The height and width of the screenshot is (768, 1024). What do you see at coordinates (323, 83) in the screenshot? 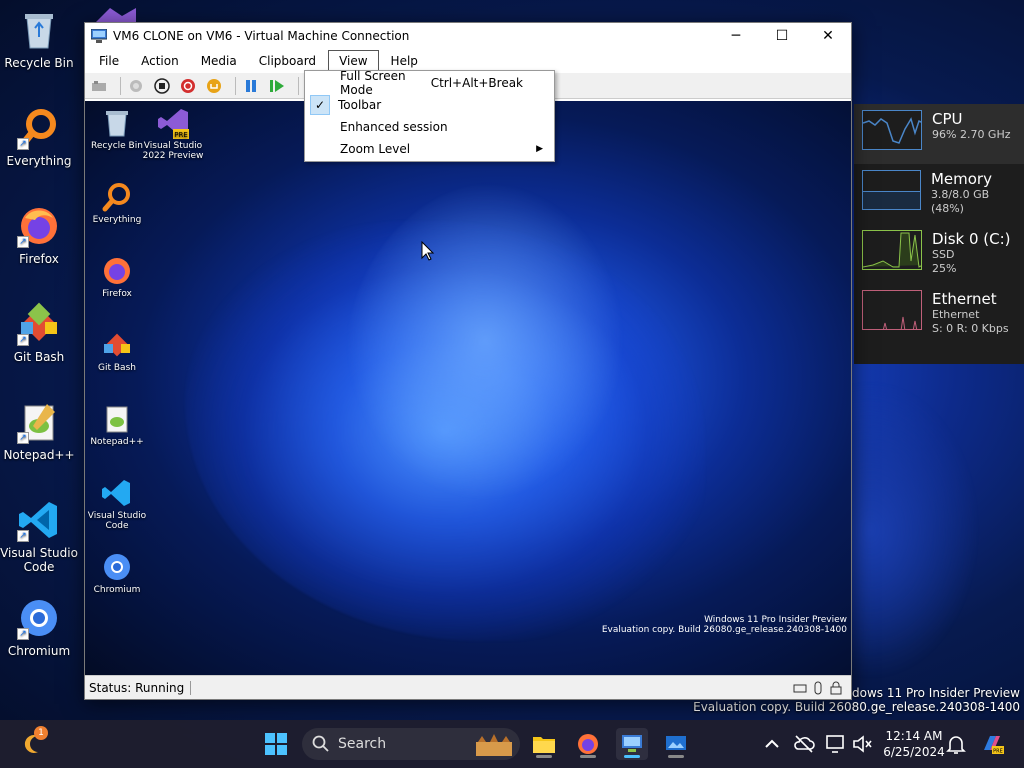
I see `menu-item-check` at bounding box center [323, 83].